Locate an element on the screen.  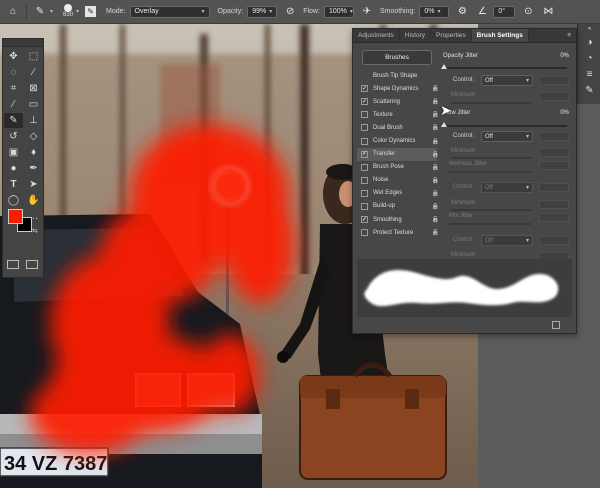
dock-brush-settings-button: ✎ is located at coordinates (589, 90).